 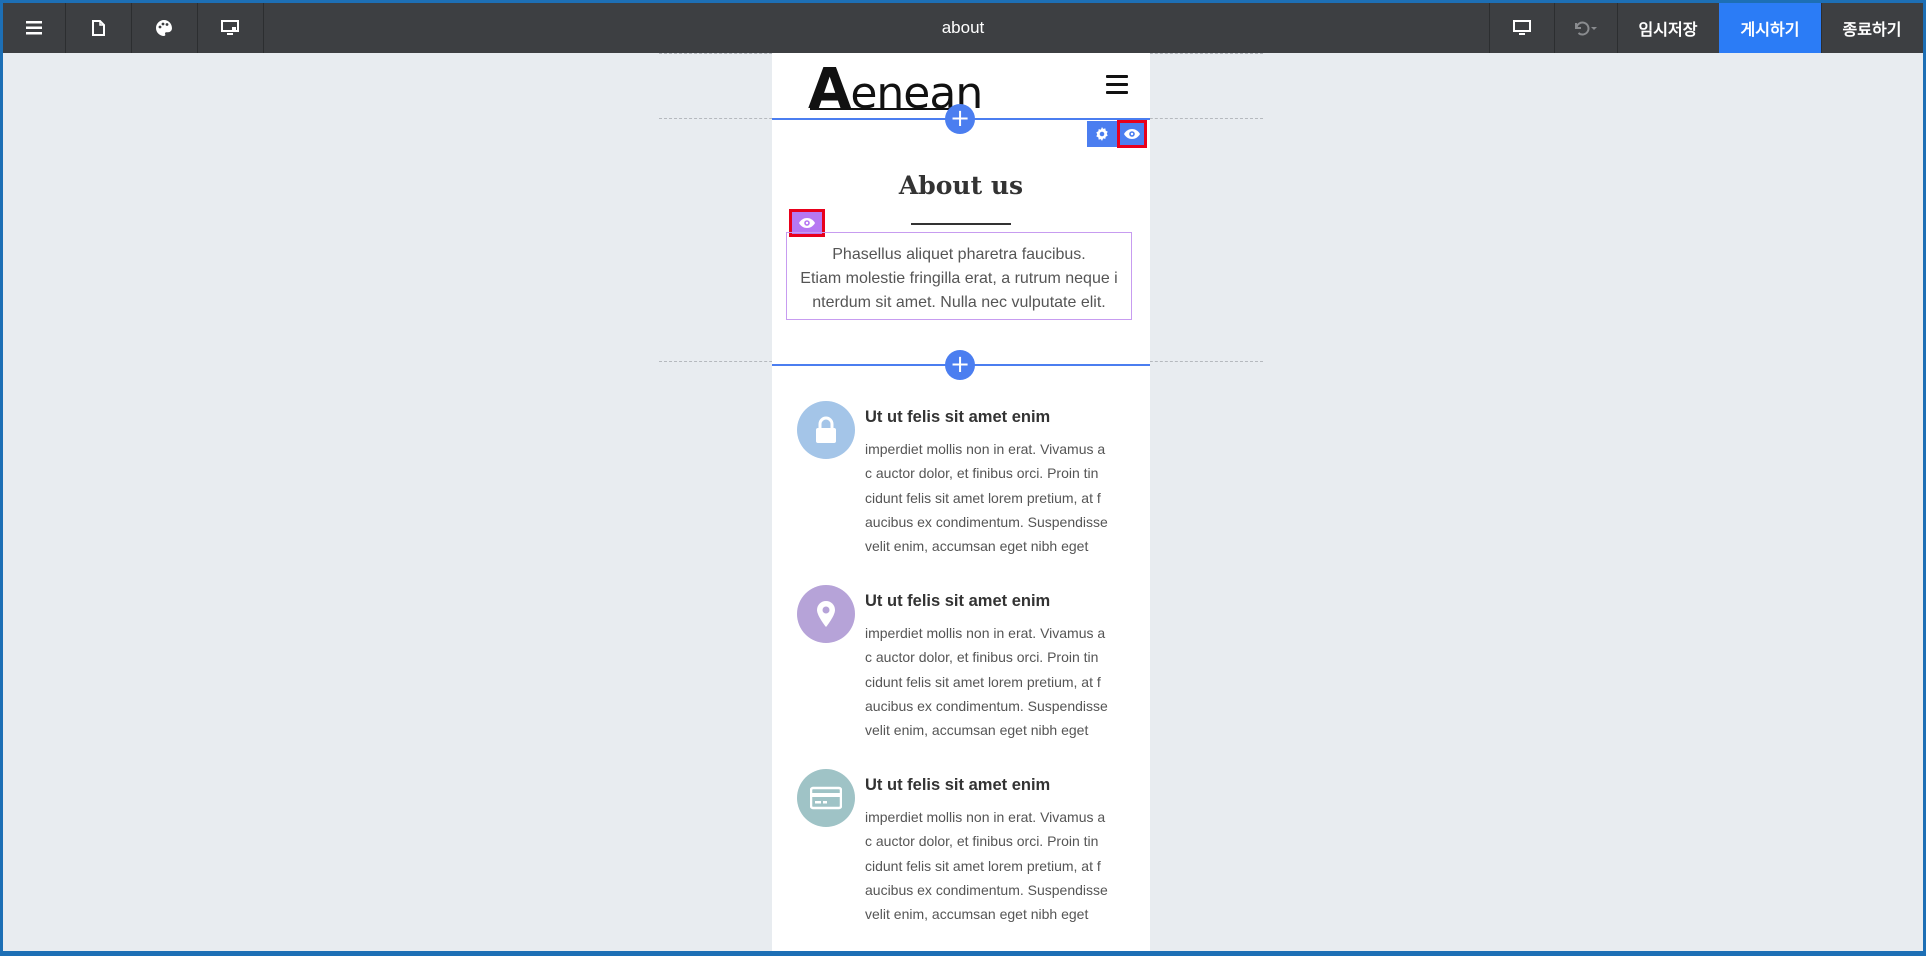 I want to click on page-icon, so click(x=98, y=28).